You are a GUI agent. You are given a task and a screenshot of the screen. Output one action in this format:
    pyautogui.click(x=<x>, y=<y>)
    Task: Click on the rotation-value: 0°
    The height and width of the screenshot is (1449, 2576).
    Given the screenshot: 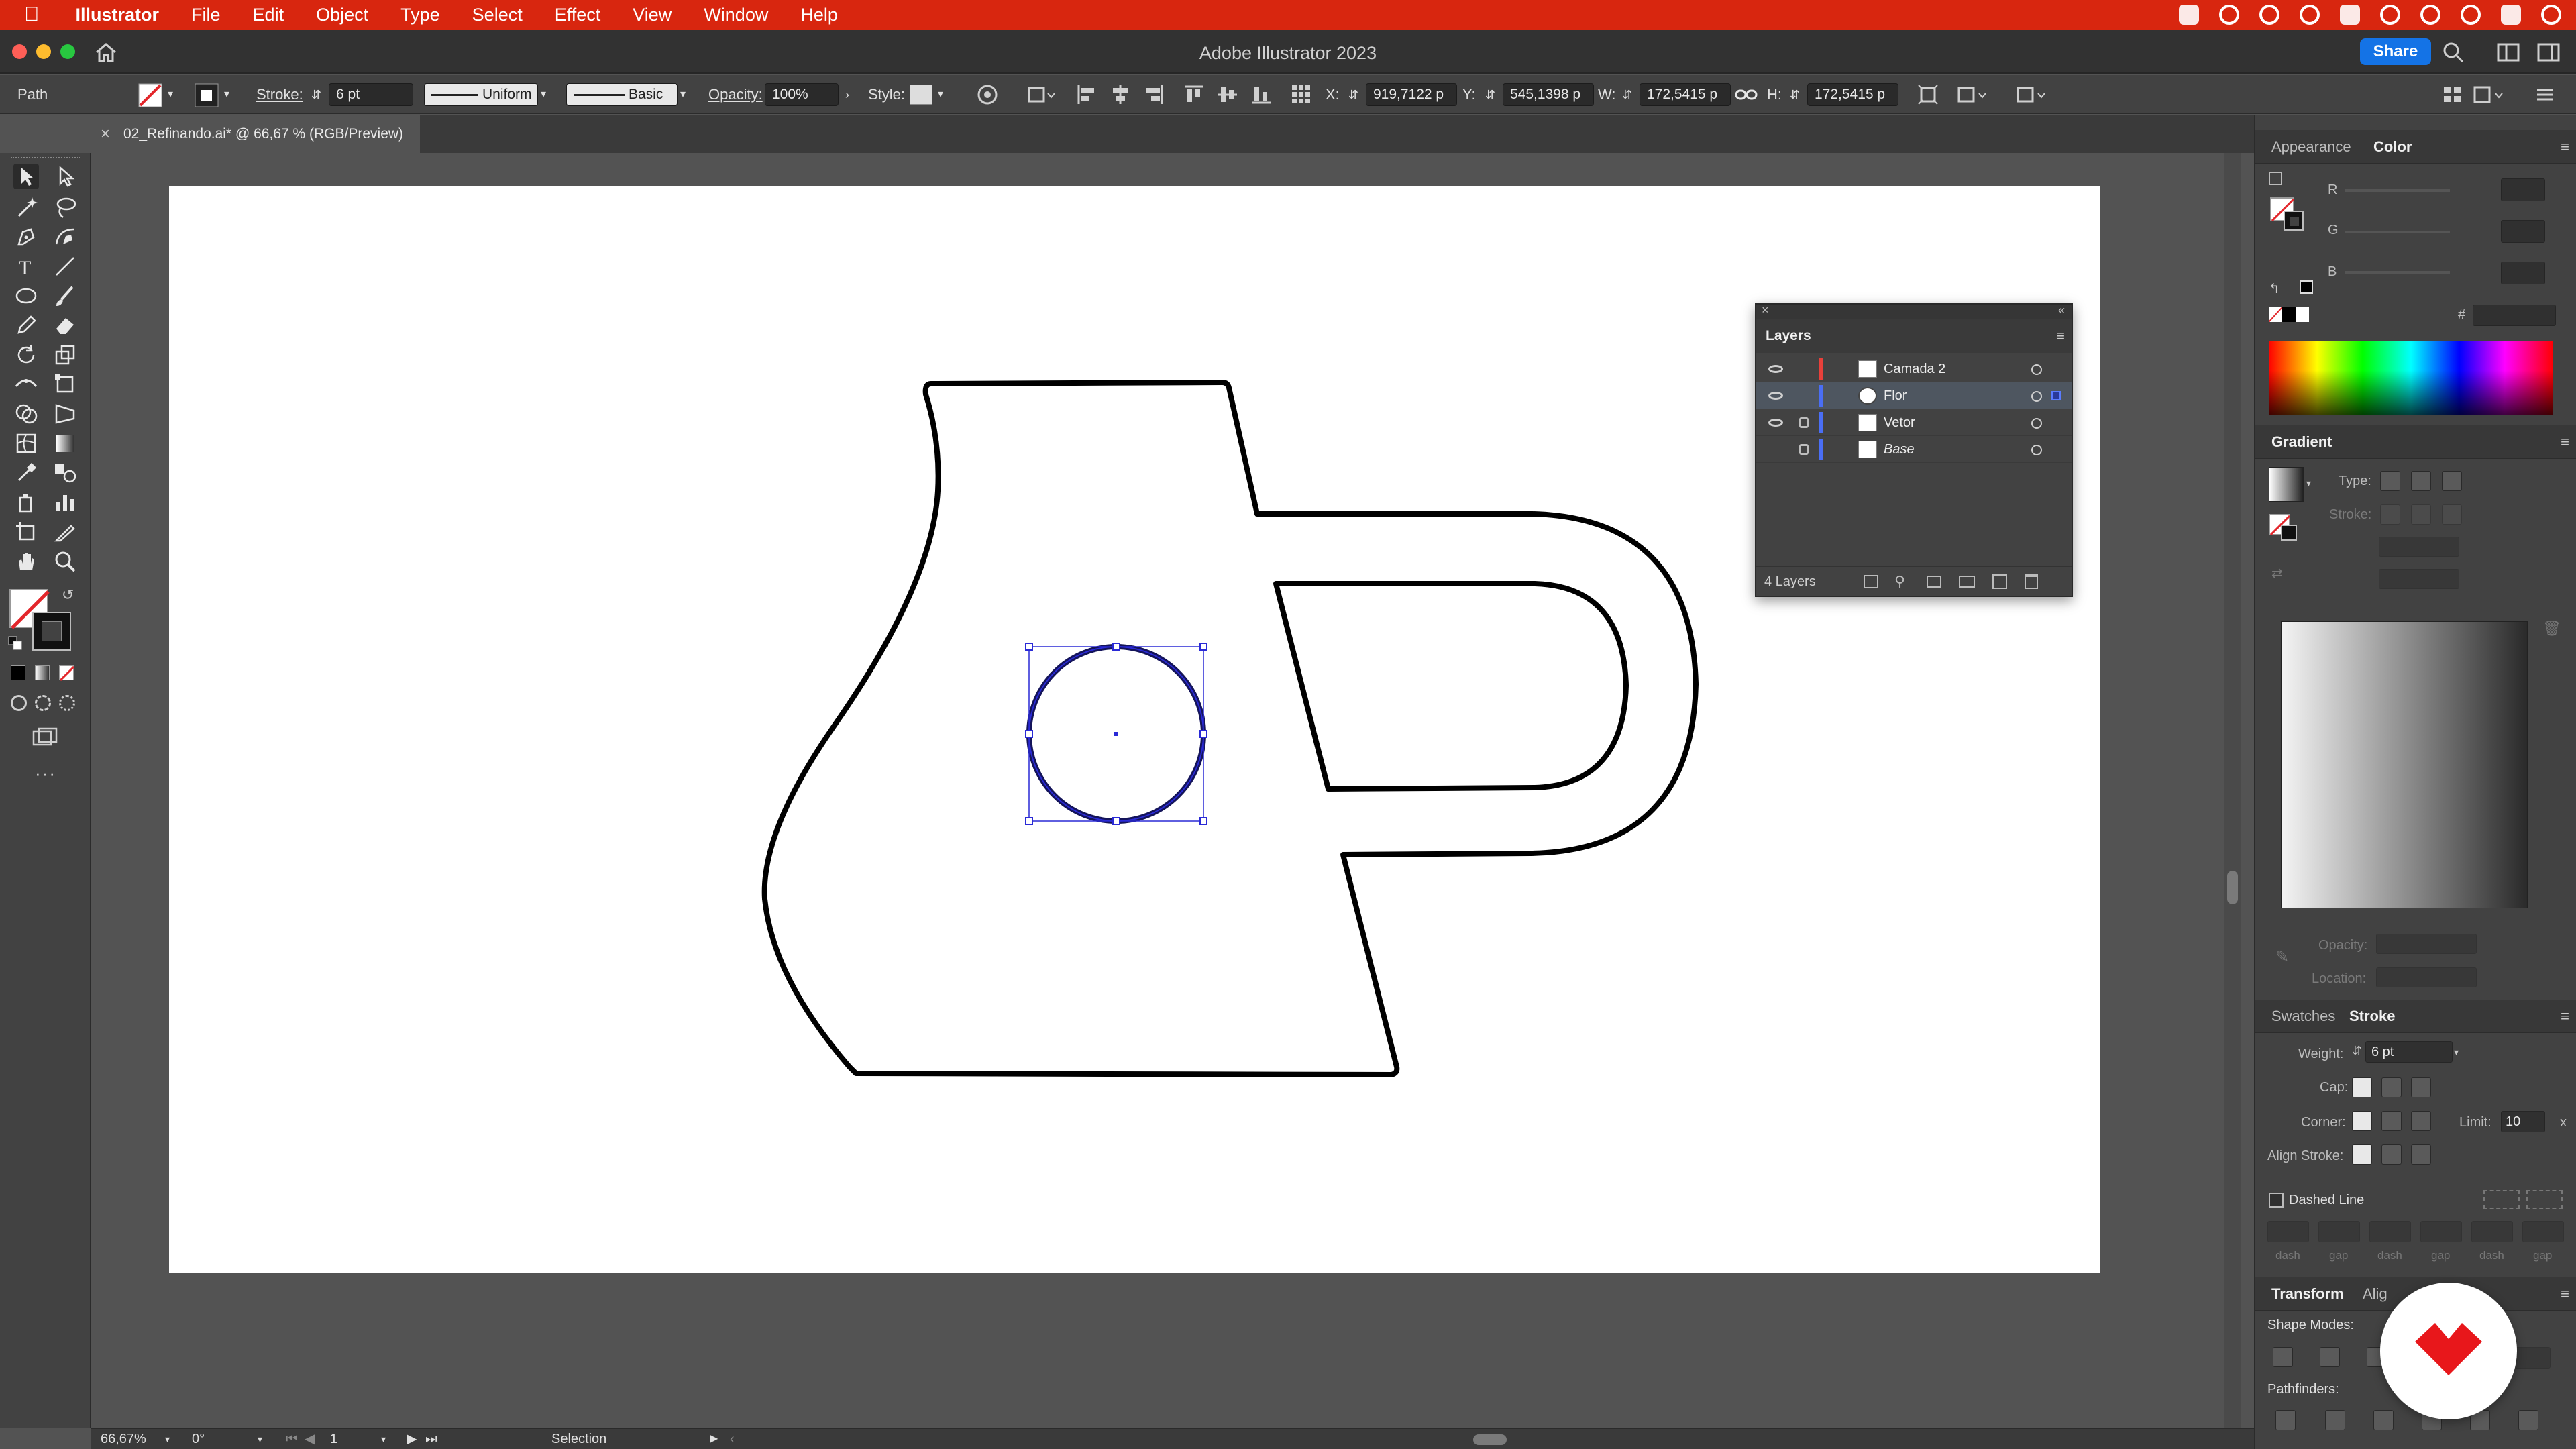 What is the action you would take?
    pyautogui.click(x=198, y=1439)
    